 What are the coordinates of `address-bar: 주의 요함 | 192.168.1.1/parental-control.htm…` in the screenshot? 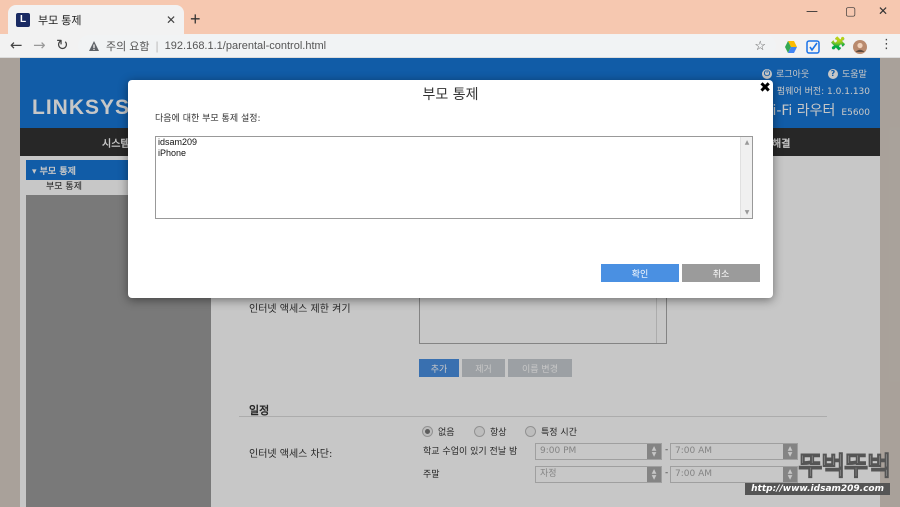 It's located at (427, 46).